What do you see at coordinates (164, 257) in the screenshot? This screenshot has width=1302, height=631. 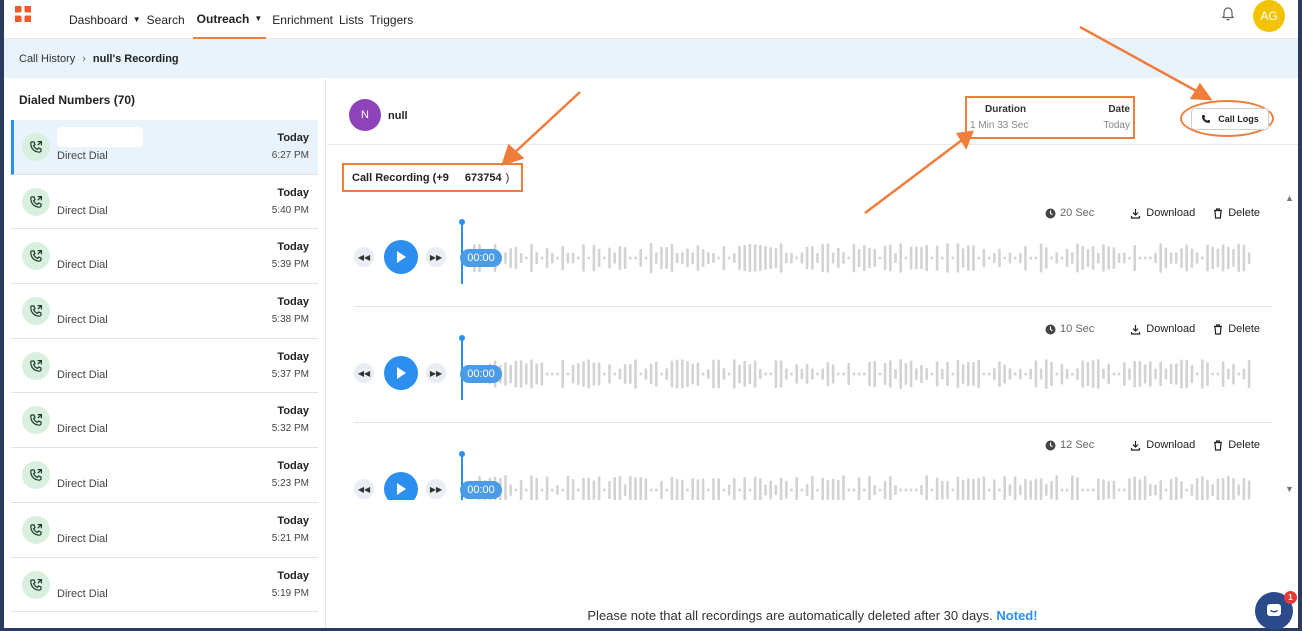 I see `dialed-number-item: Direct Dial Today 5:39 PM` at bounding box center [164, 257].